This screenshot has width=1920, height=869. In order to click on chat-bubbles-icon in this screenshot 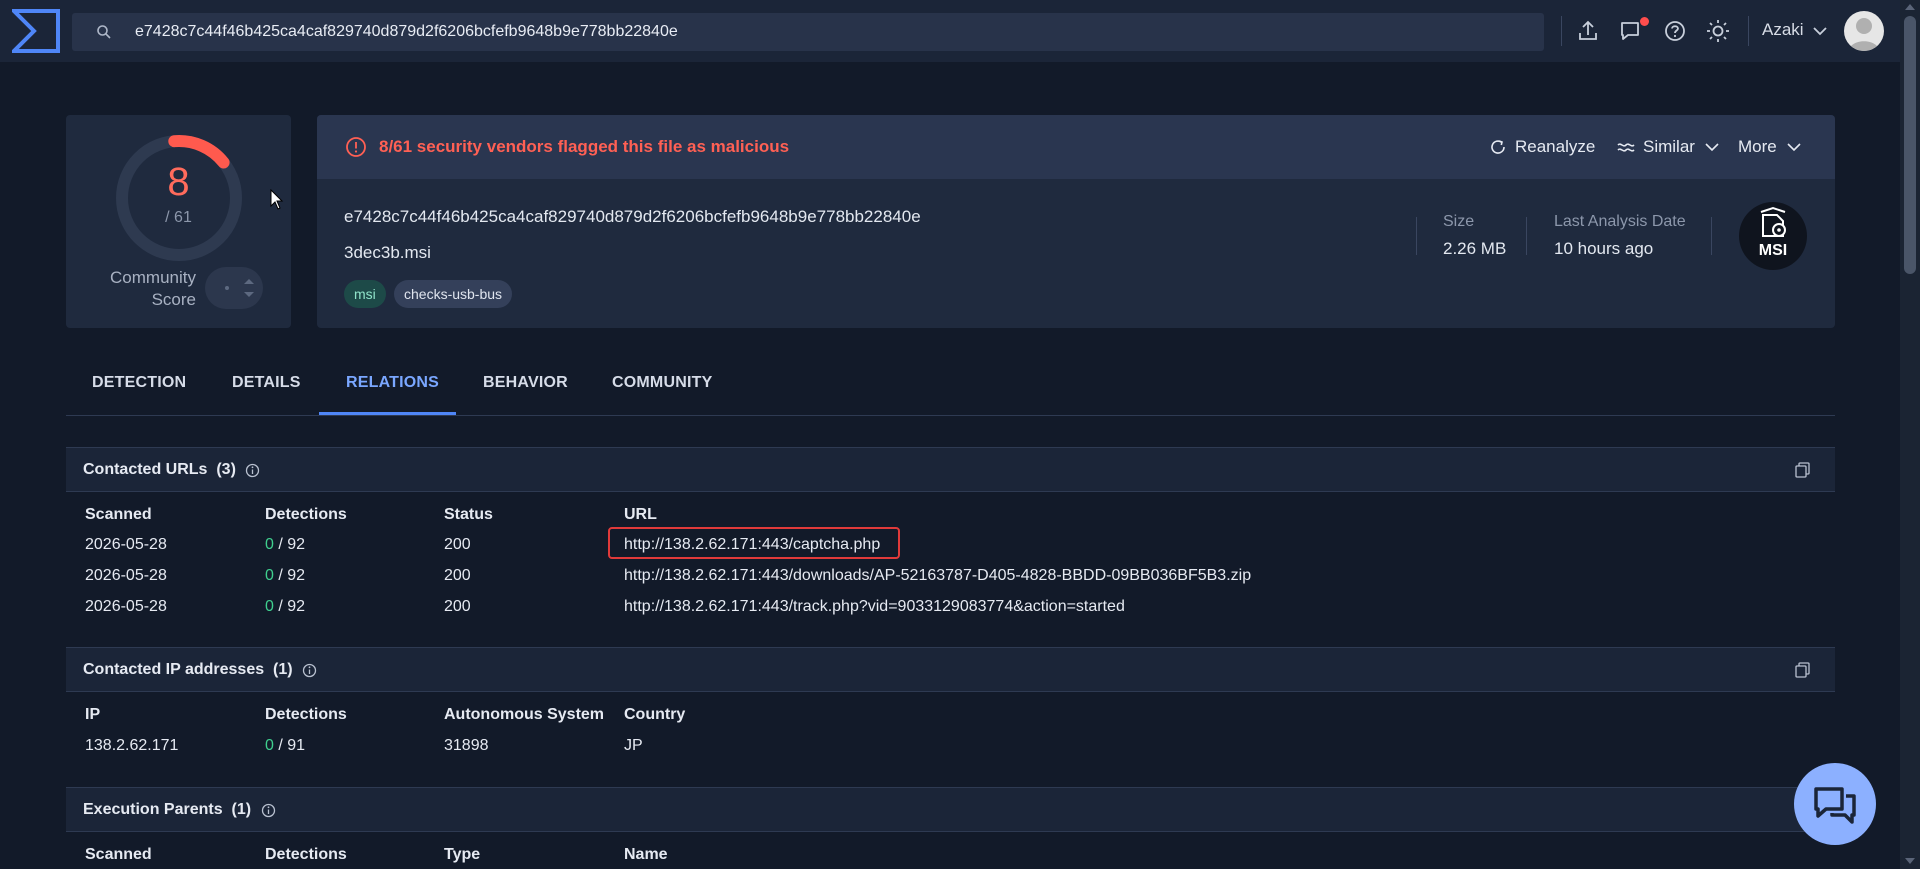, I will do `click(1835, 805)`.